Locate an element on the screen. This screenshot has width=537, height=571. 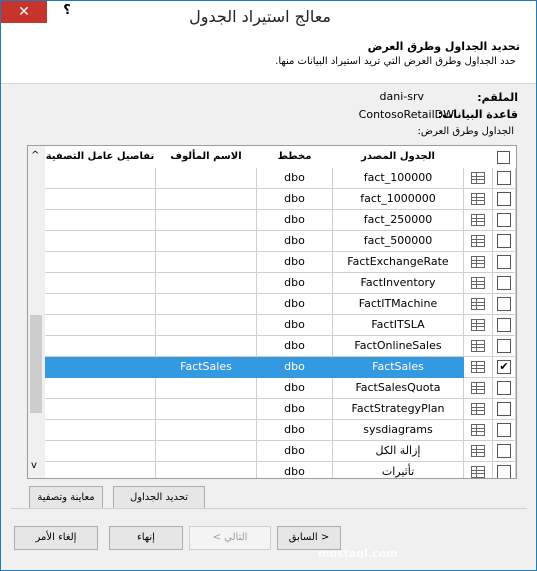
table-row: dbo إزالة الكل is located at coordinates (280, 451).